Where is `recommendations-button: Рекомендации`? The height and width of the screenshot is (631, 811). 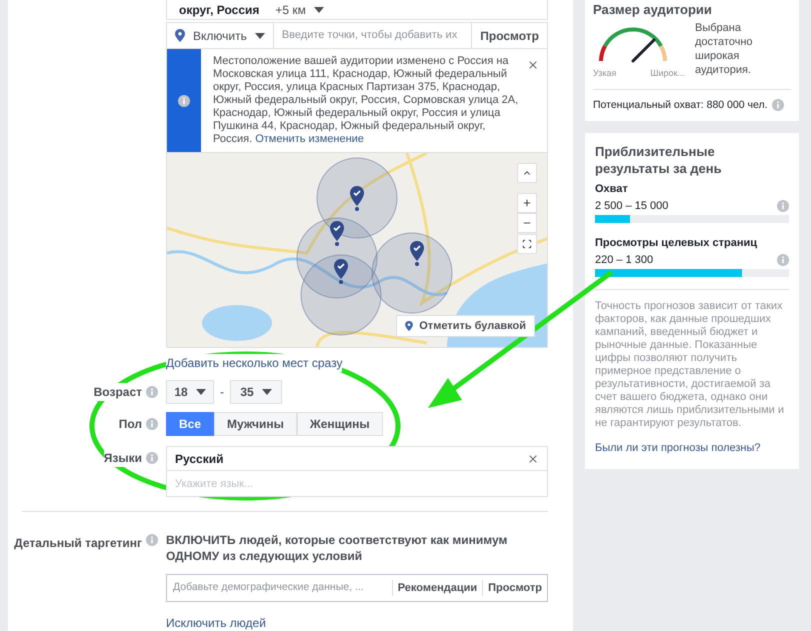
recommendations-button: Рекомендации is located at coordinates (437, 588).